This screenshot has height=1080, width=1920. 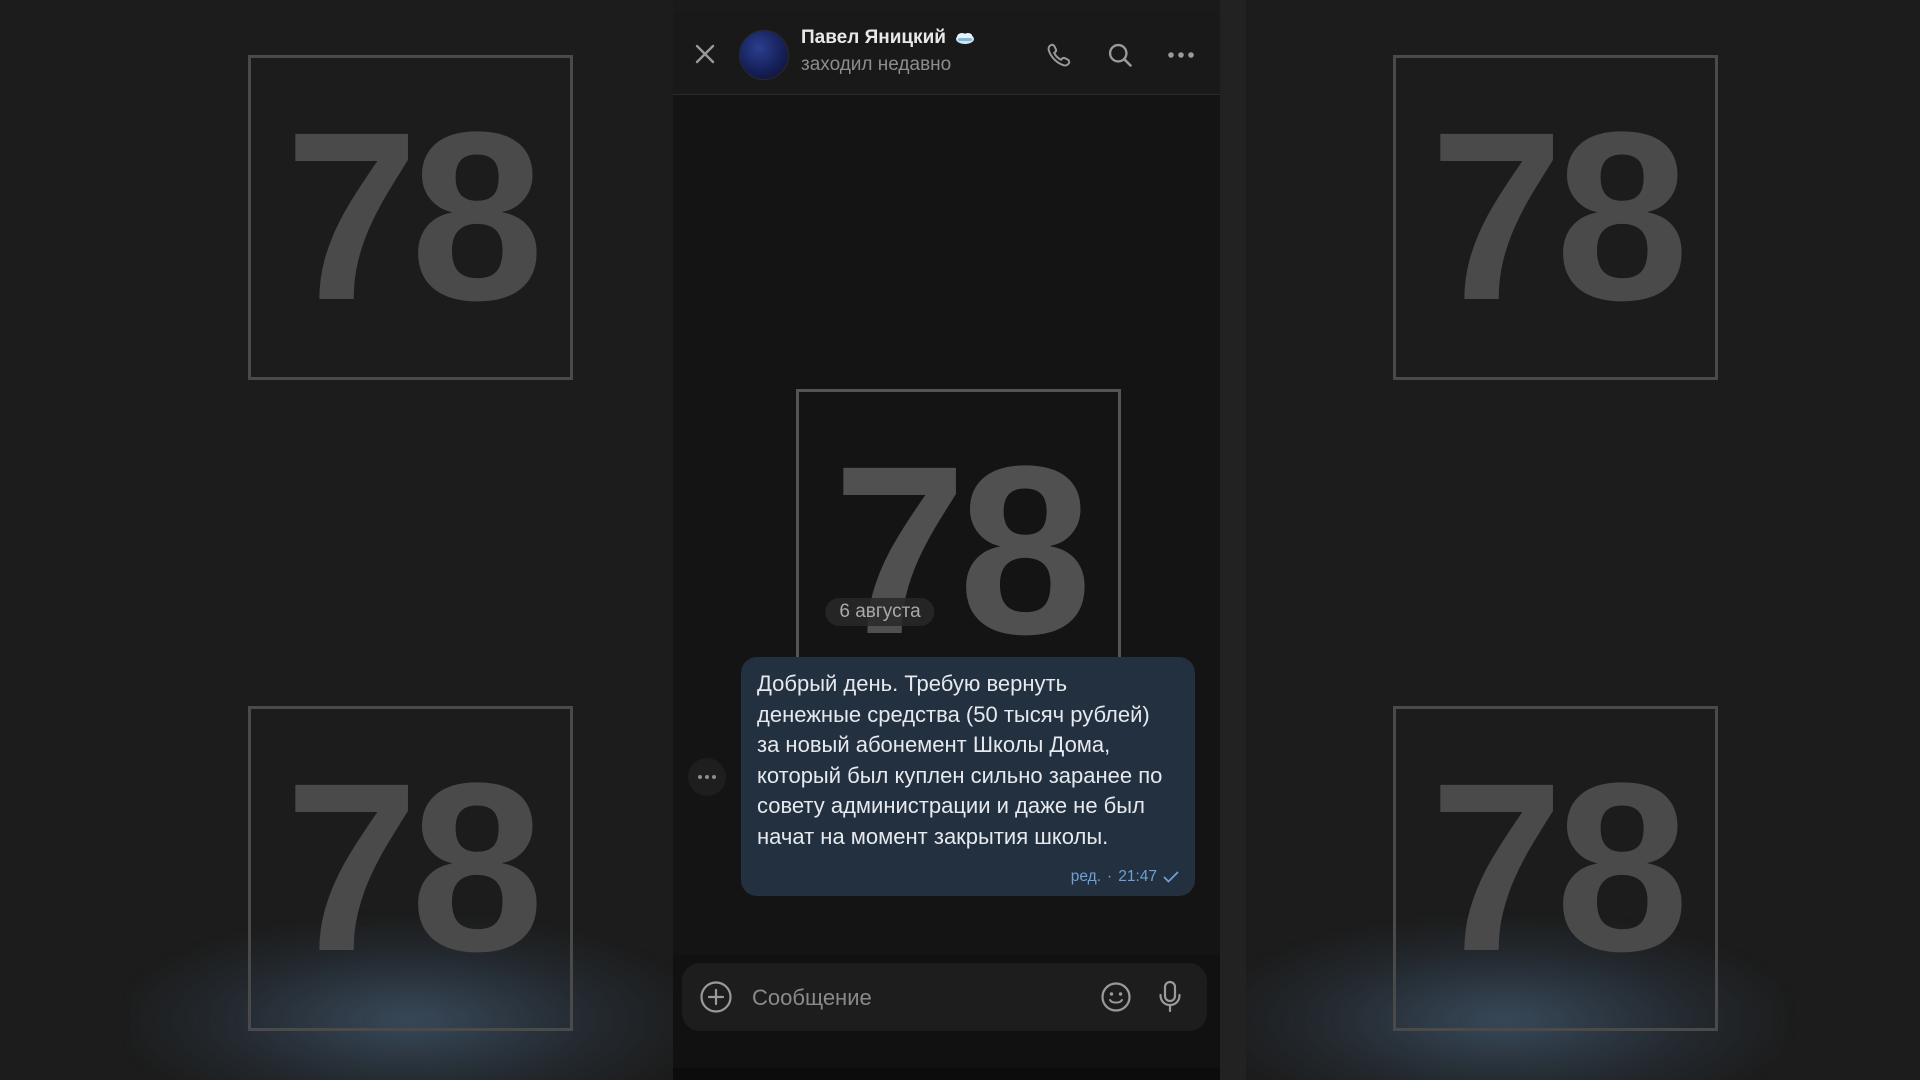 I want to click on date-separator: 6 августа, so click(x=880, y=612).